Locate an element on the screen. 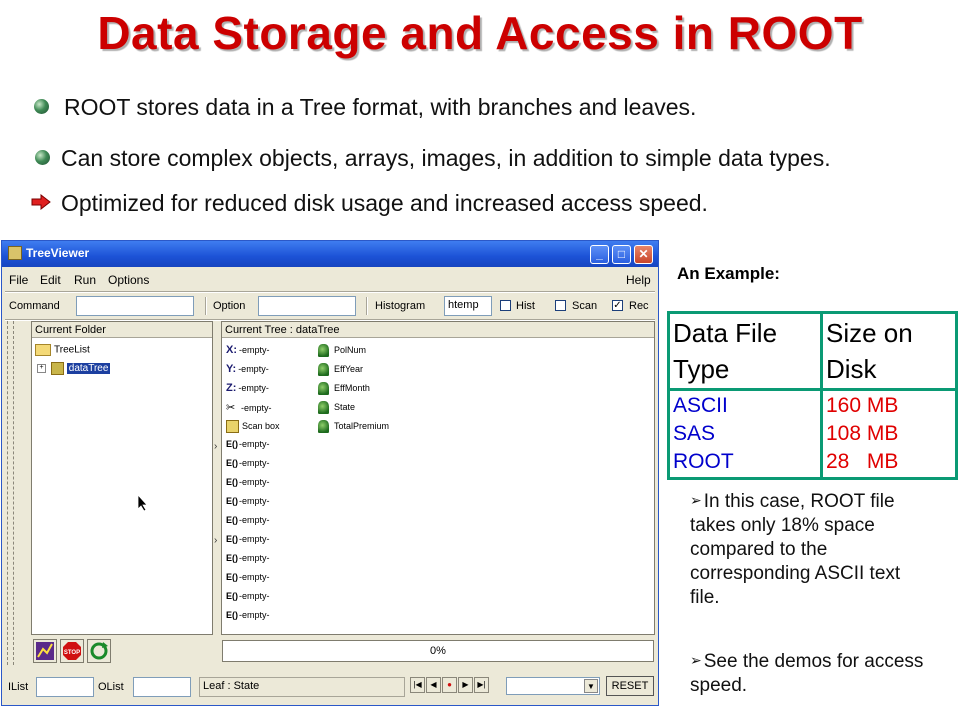  close-button: ✕ is located at coordinates (643, 254).